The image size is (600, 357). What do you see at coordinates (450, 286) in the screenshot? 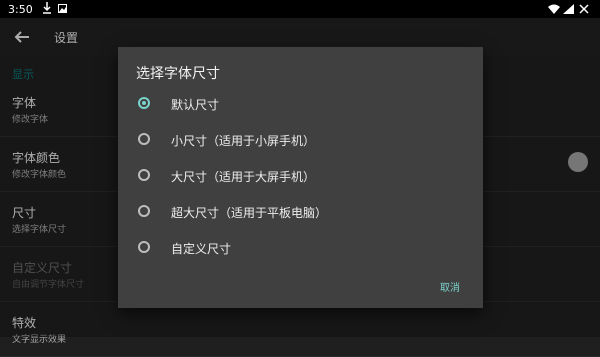
I see `cancel-button: 取消` at bounding box center [450, 286].